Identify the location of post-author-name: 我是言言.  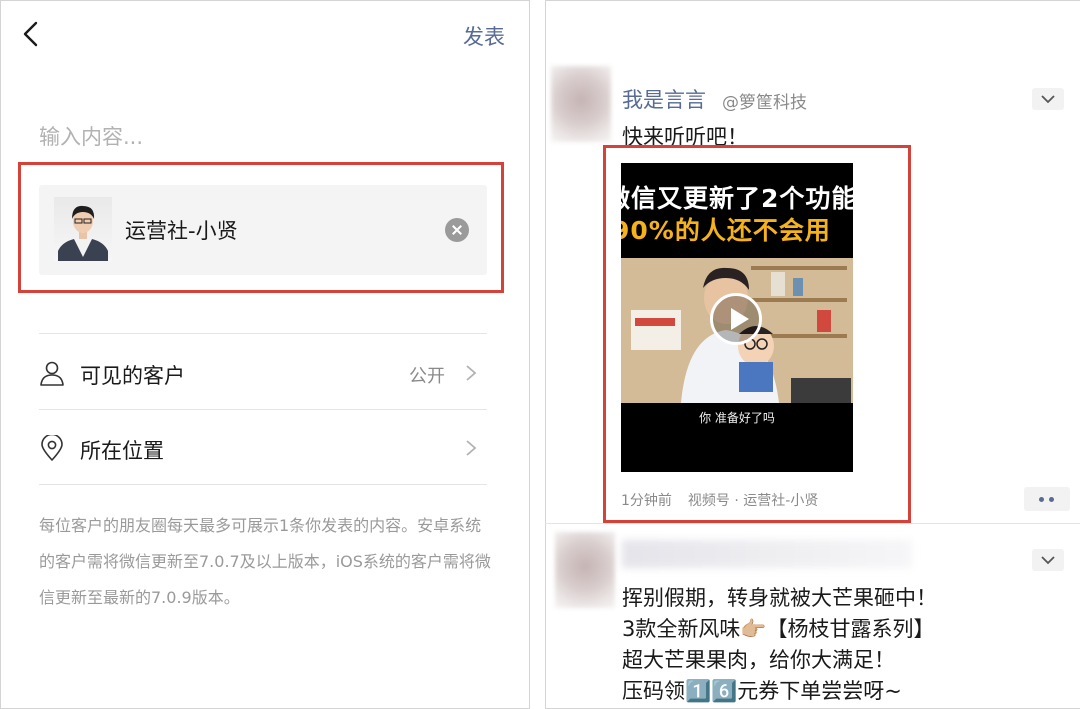
(664, 99).